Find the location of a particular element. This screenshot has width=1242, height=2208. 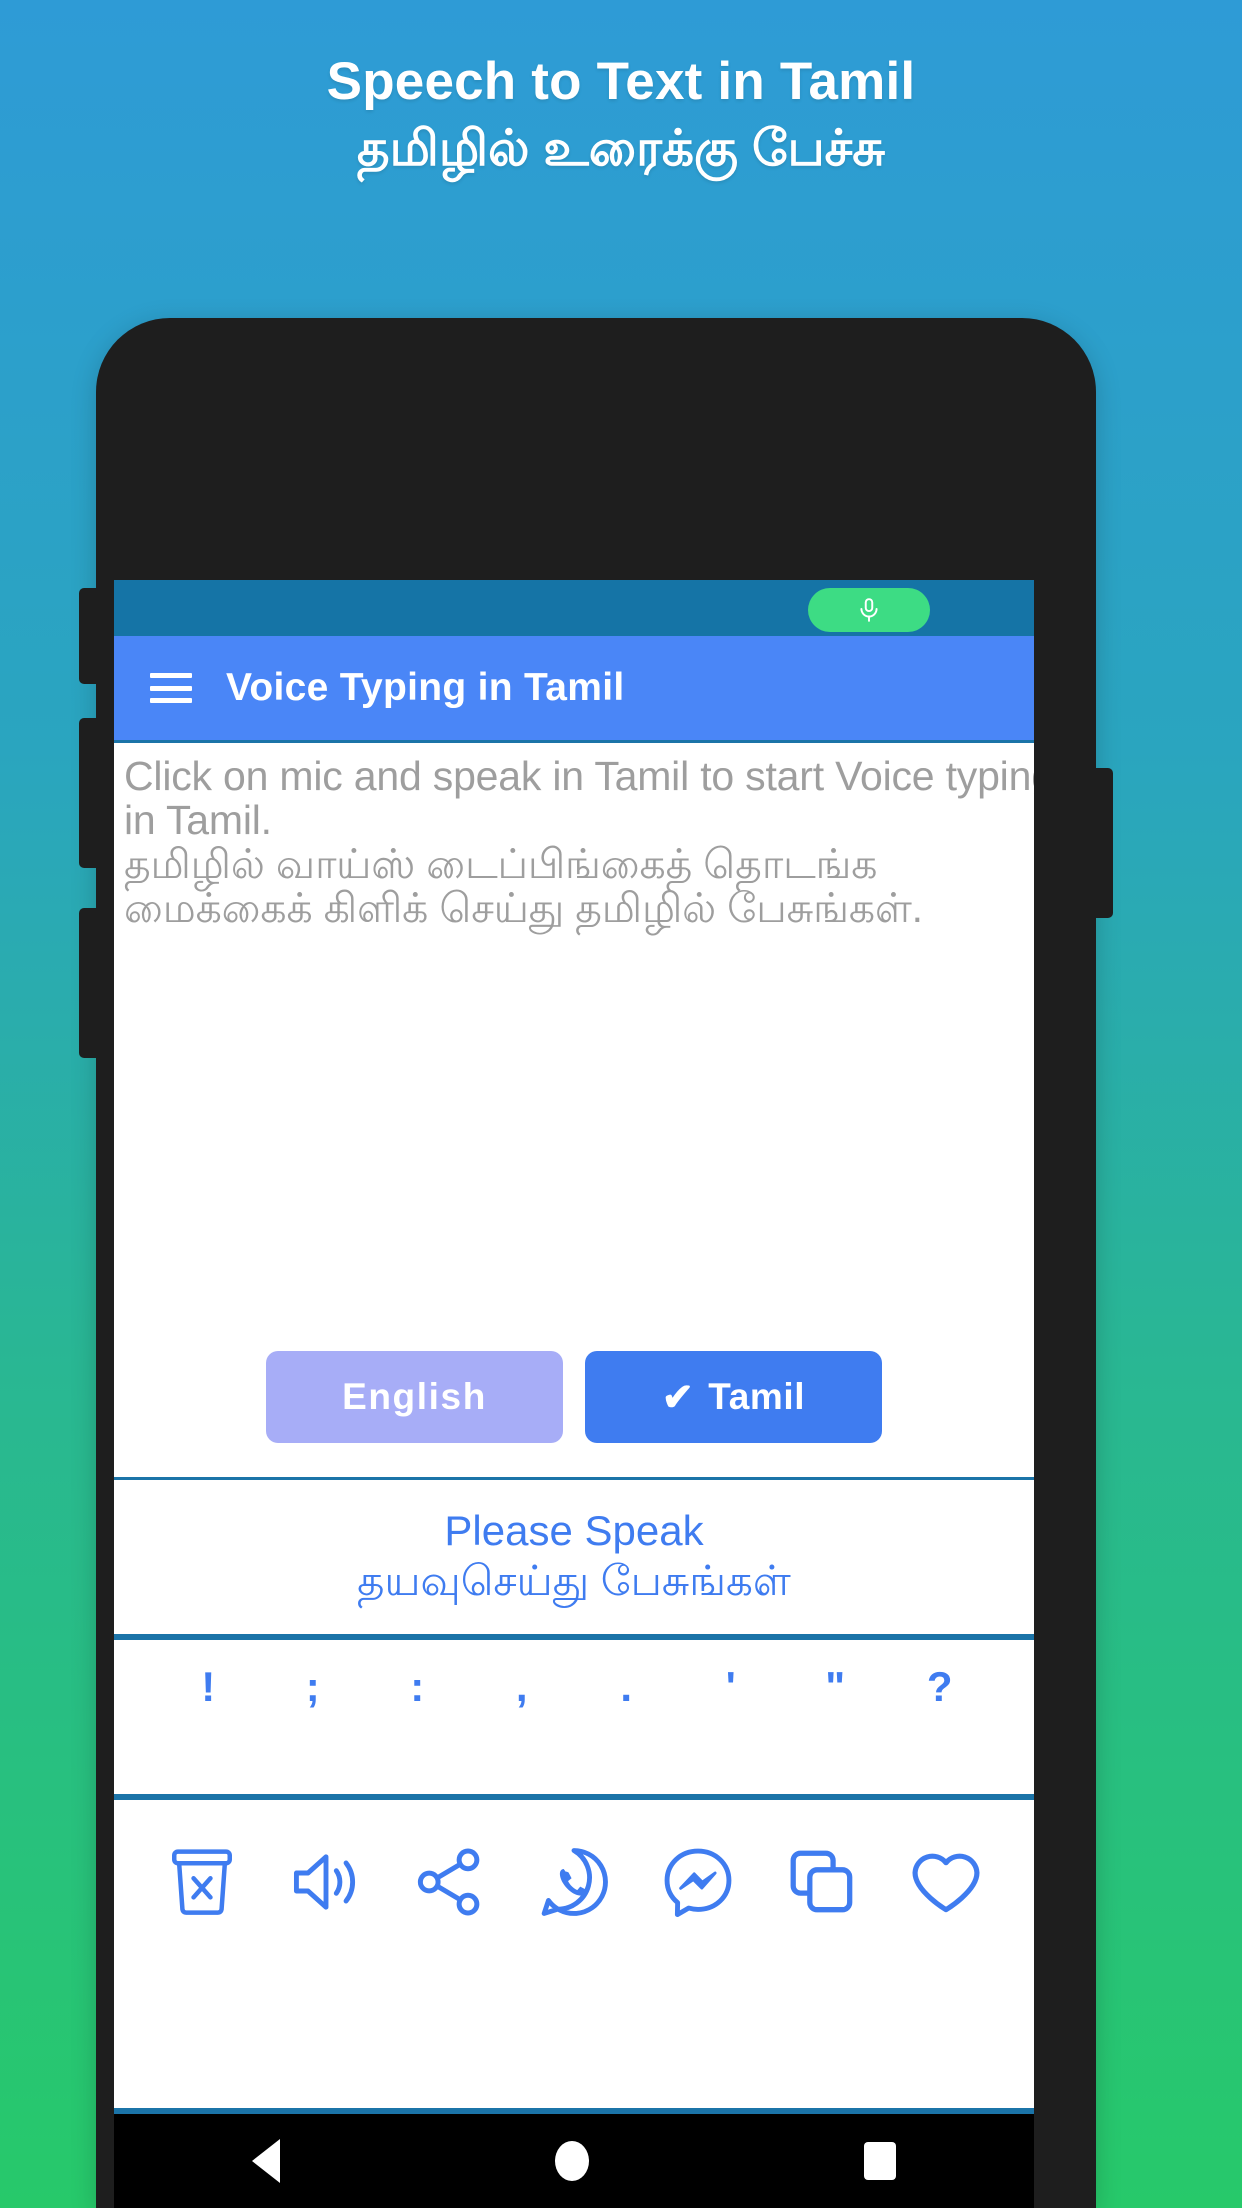

android-navigation-bar is located at coordinates (574, 2158).